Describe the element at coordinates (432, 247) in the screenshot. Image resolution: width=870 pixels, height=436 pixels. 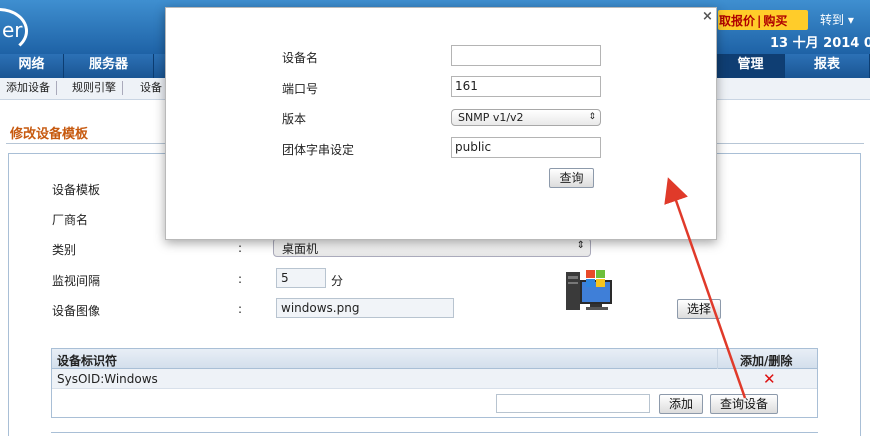
I see `category-select: 桌面机 ⇕` at that location.